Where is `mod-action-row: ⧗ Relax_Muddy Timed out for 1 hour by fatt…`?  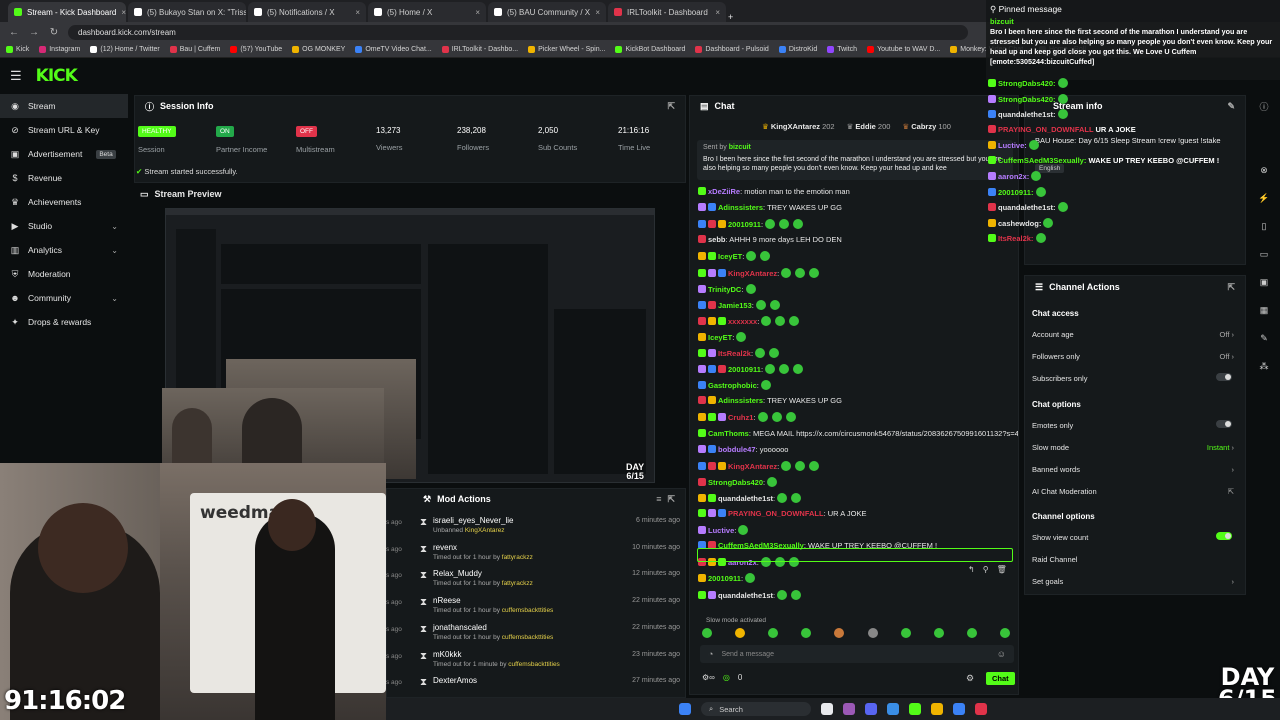
mod-action-row: ⧗ Relax_Muddy Timed out for 1 hour by fatt… is located at coordinates (549, 580).